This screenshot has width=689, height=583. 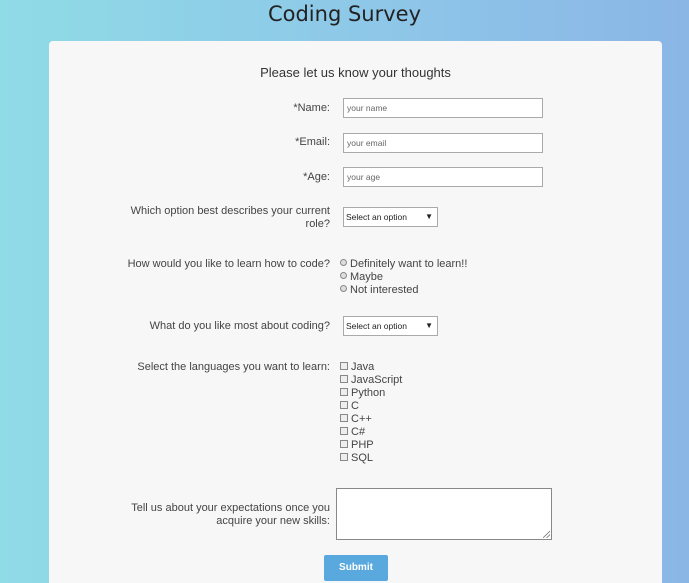 I want to click on age-input, so click(x=443, y=177).